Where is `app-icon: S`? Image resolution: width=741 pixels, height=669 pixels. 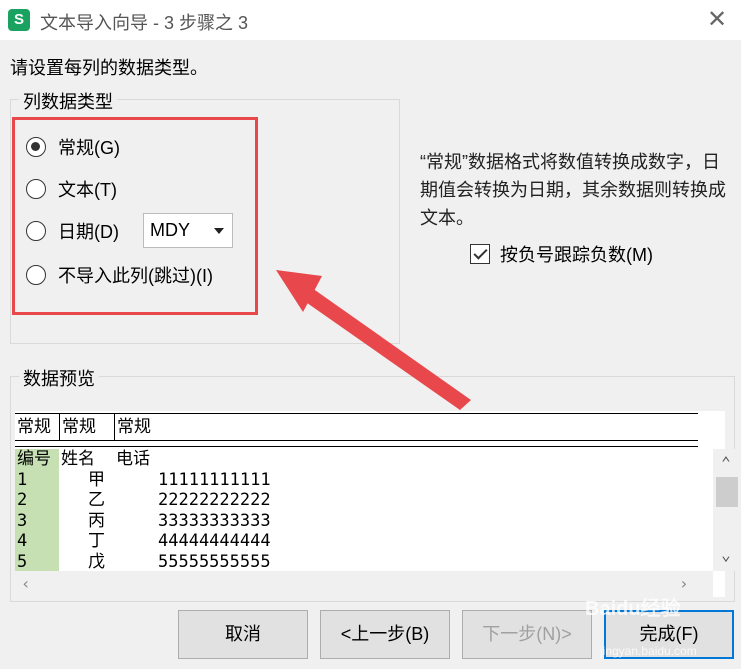 app-icon: S is located at coordinates (19, 20).